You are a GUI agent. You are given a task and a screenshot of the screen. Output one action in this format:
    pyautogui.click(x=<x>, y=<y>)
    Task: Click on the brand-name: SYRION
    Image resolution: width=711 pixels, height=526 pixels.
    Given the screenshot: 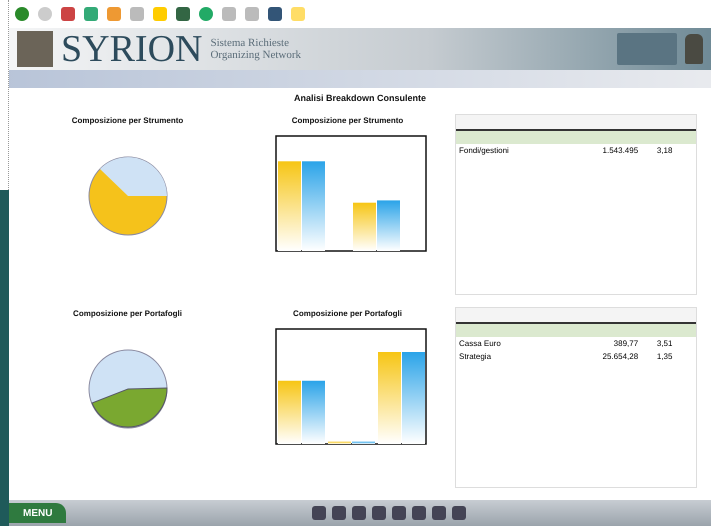 What is the action you would take?
    pyautogui.click(x=131, y=49)
    